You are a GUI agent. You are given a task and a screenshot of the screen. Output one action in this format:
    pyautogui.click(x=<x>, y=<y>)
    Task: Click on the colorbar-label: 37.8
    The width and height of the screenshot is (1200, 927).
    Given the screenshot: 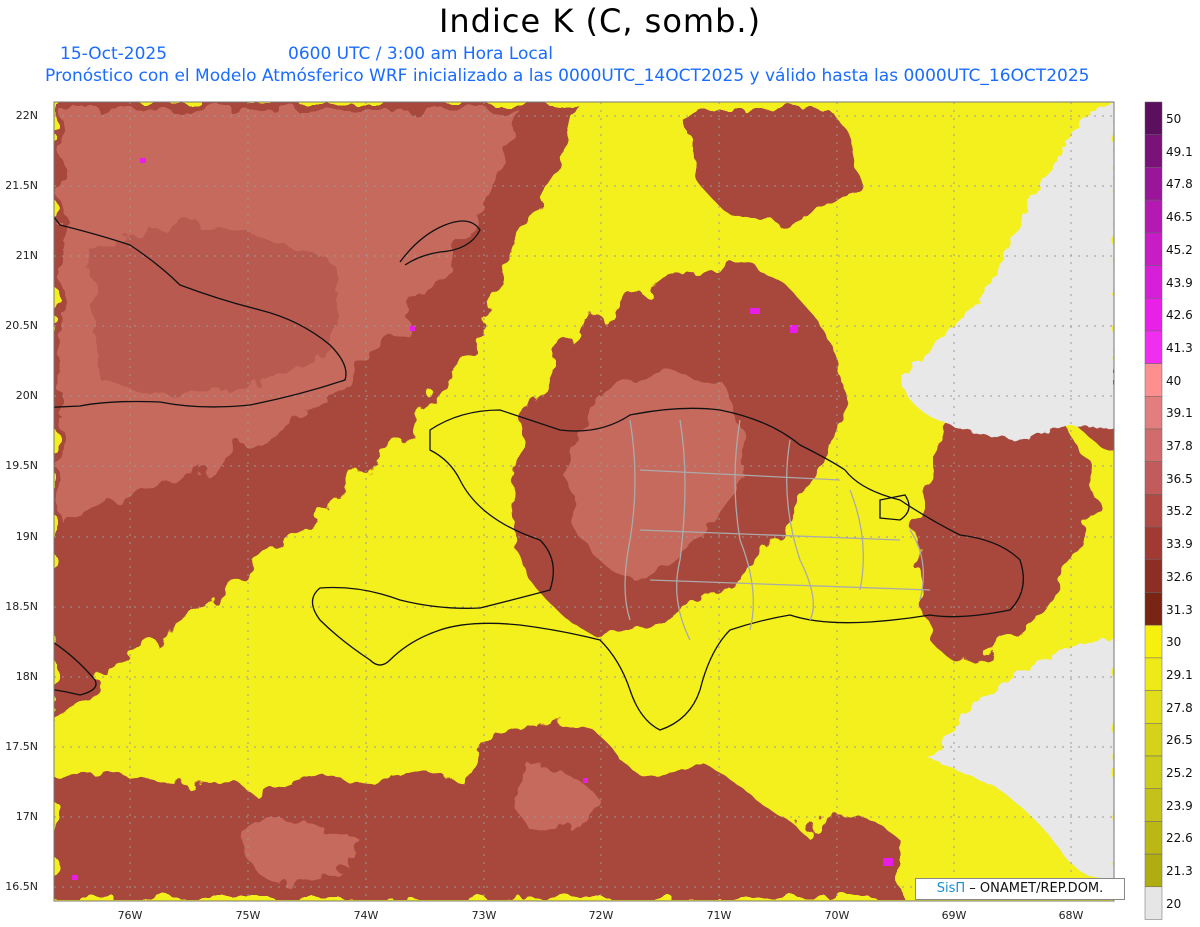 What is the action you would take?
    pyautogui.click(x=1179, y=446)
    